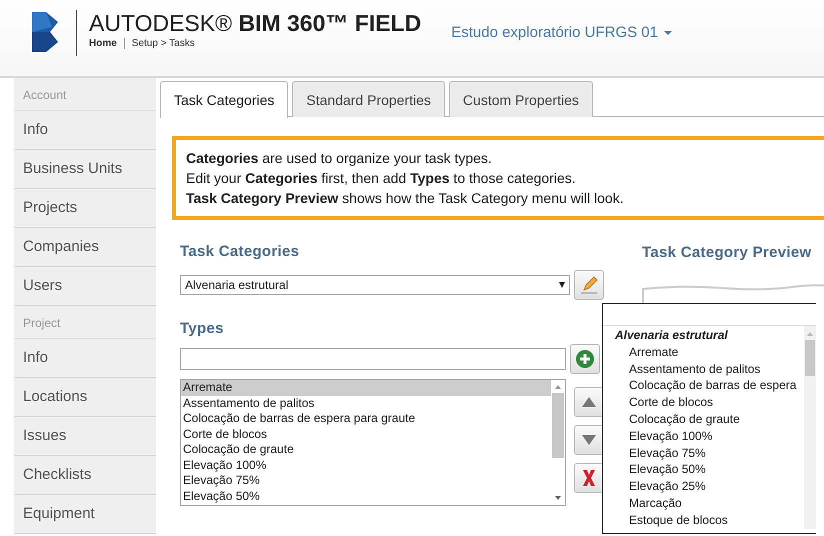 Image resolution: width=824 pixels, height=536 pixels. What do you see at coordinates (366, 450) in the screenshot?
I see `list-item: Colocação de graute` at bounding box center [366, 450].